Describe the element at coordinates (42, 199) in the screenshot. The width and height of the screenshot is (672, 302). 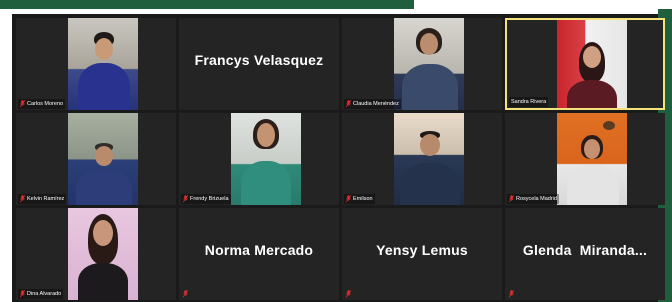
I see `participant-name-label: Kelvin Ramírez` at that location.